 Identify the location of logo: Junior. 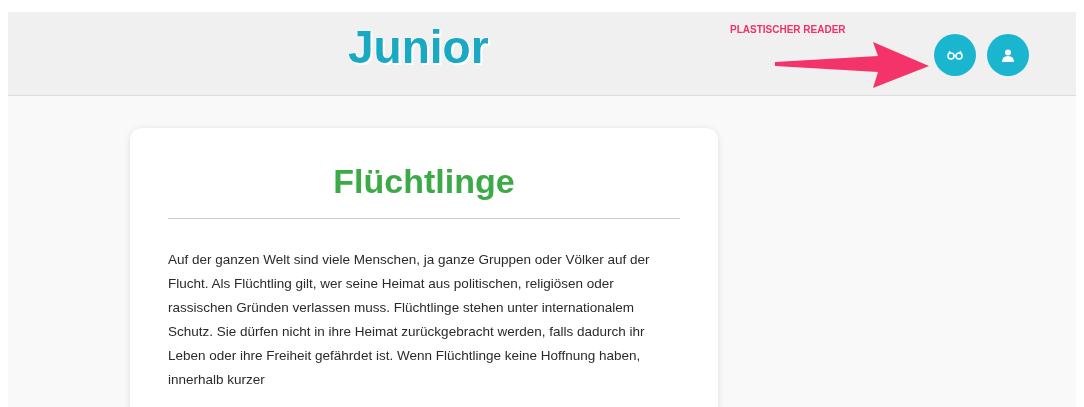
(418, 47).